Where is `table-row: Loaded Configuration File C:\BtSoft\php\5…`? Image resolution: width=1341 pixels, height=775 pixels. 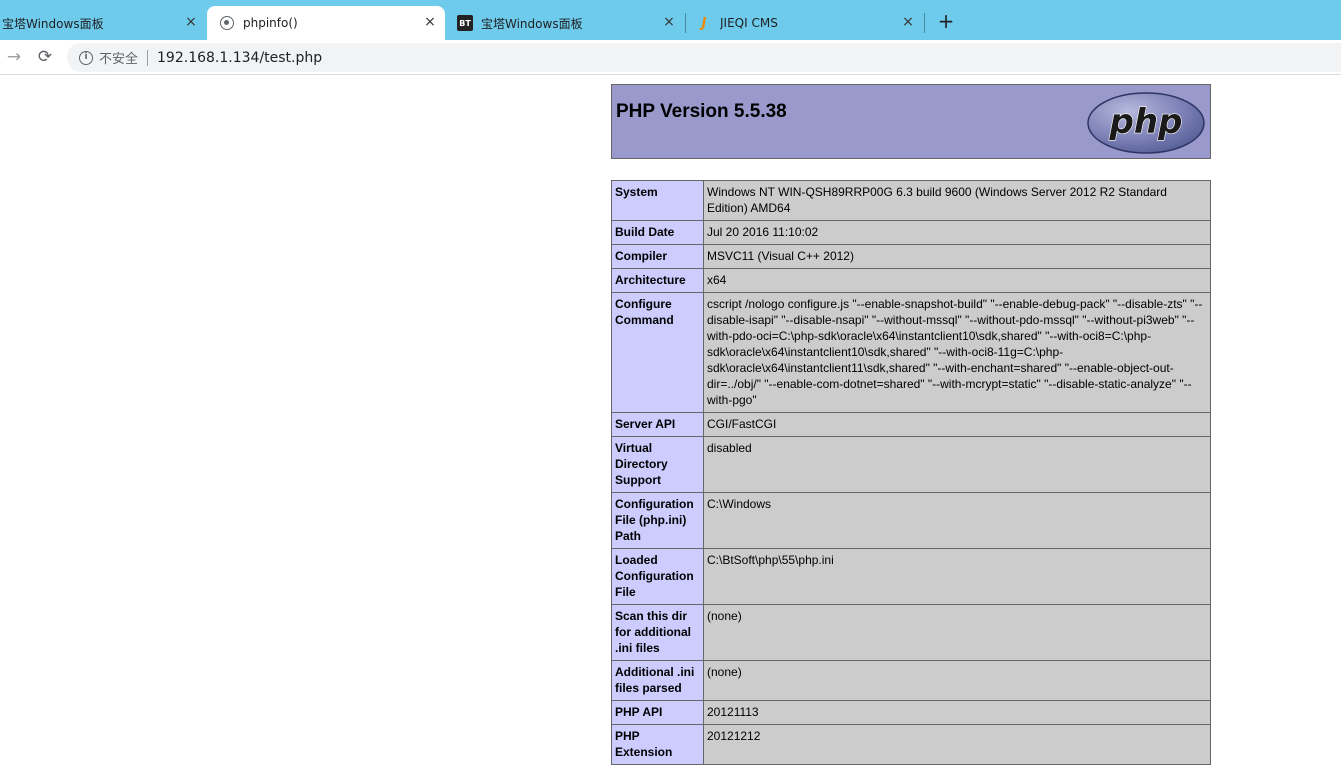 table-row: Loaded Configuration File C:\BtSoft\php\5… is located at coordinates (911, 576).